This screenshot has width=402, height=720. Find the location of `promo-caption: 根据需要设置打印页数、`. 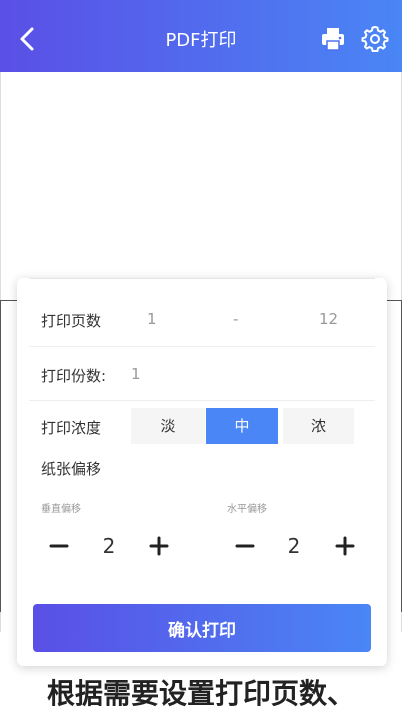

promo-caption: 根据需要设置打印页数、 is located at coordinates (200, 693).